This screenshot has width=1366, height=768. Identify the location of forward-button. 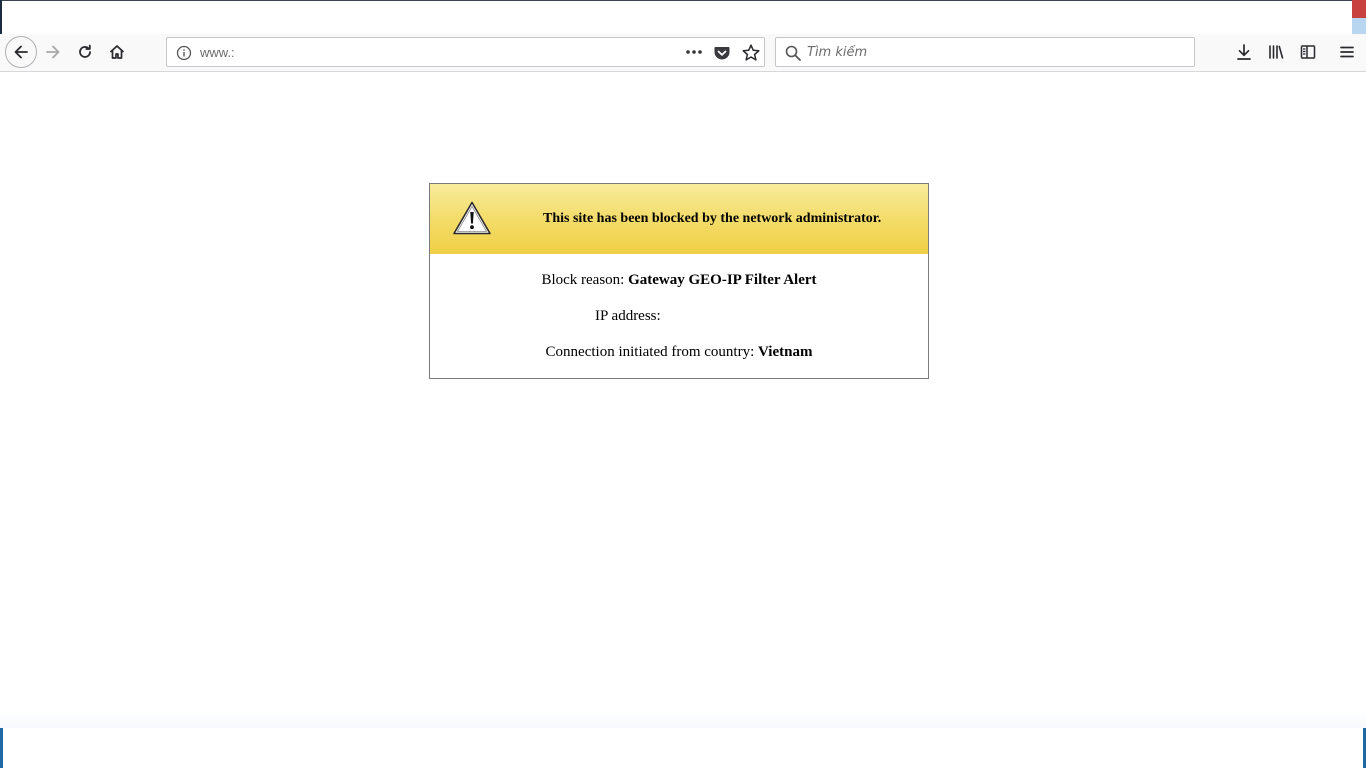
(53, 52).